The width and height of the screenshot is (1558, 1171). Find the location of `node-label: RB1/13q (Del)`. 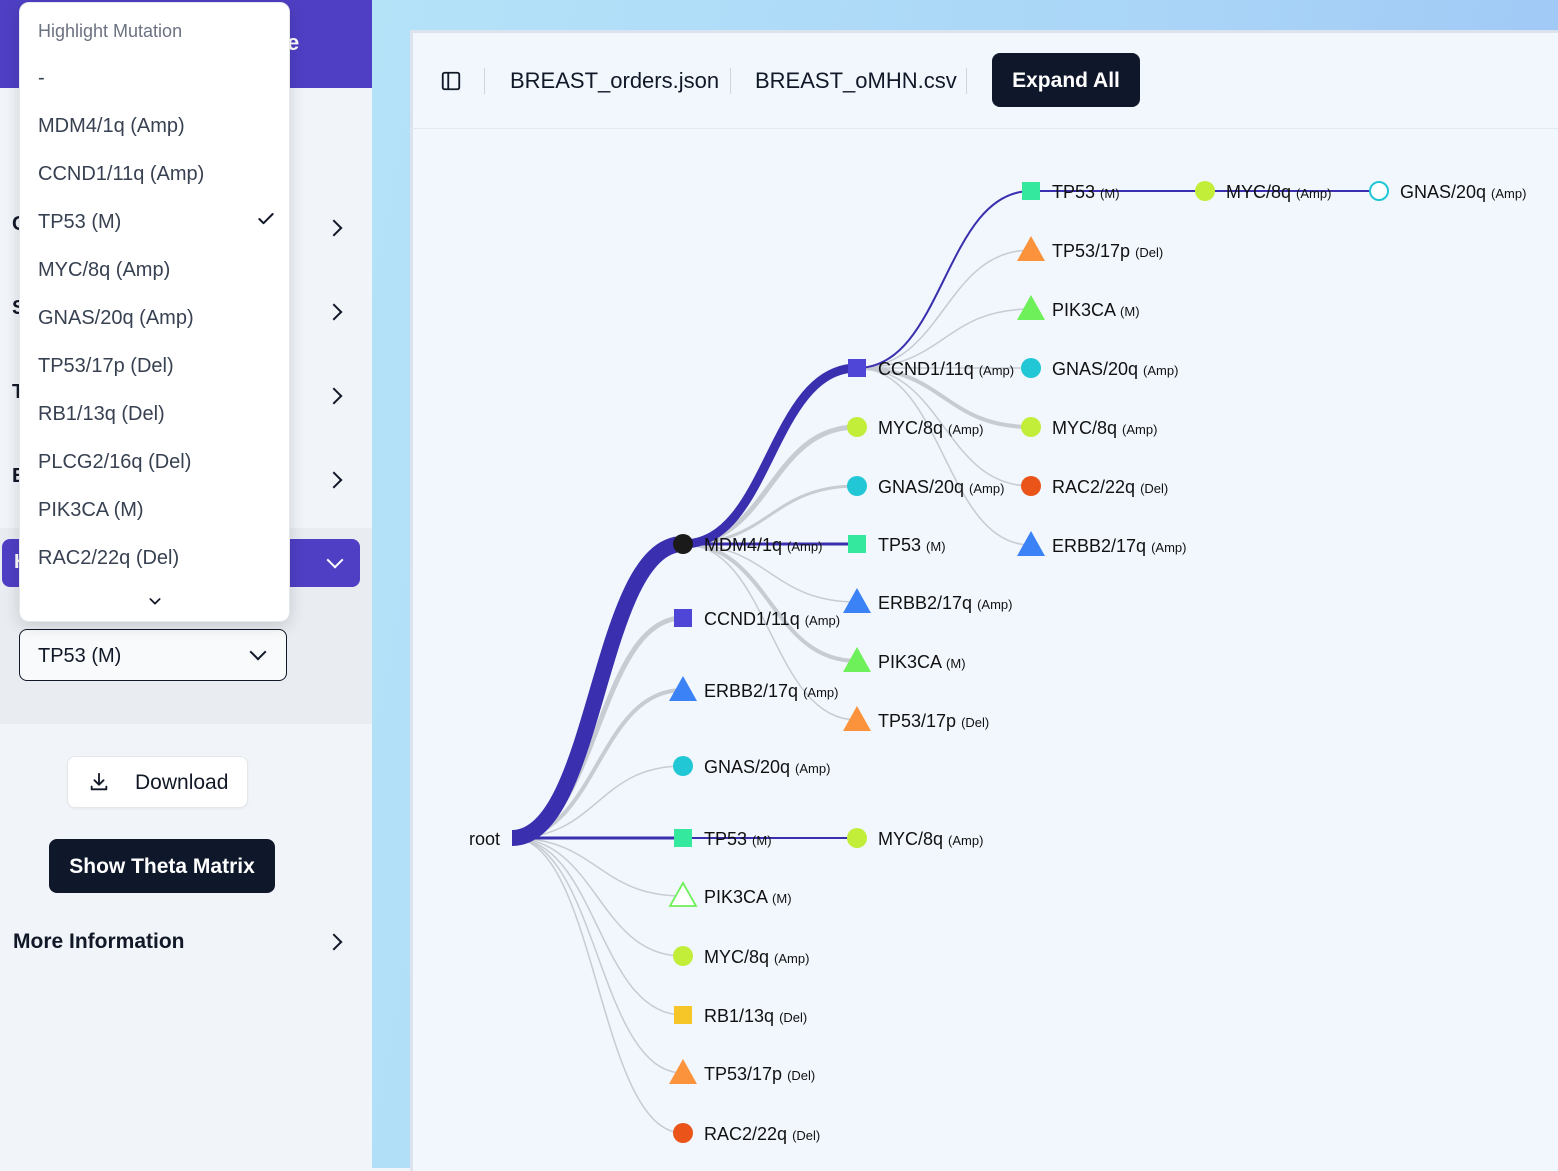

node-label: RB1/13q (Del) is located at coordinates (755, 1016).